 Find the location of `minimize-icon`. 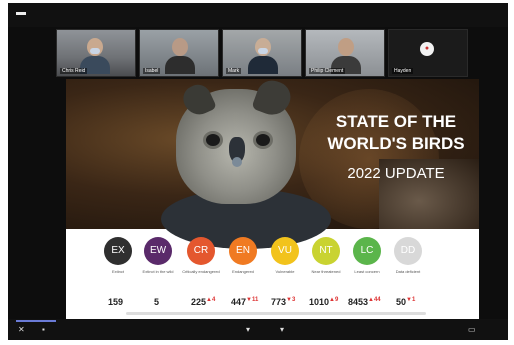

minimize-icon is located at coordinates (21, 13).